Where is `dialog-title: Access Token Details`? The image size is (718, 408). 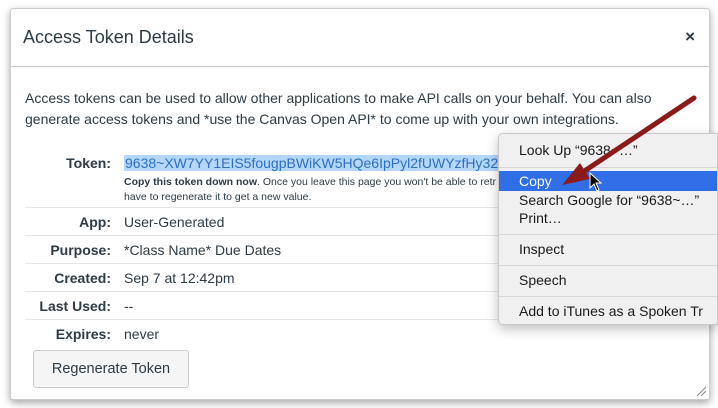 dialog-title: Access Token Details is located at coordinates (108, 37).